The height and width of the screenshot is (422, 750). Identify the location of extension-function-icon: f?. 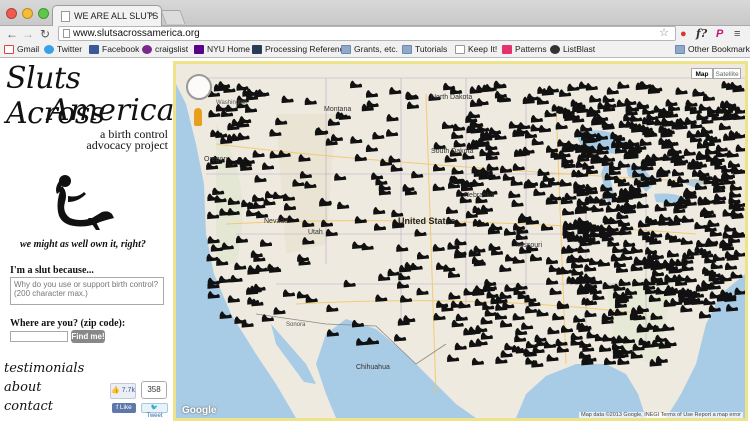
(701, 34).